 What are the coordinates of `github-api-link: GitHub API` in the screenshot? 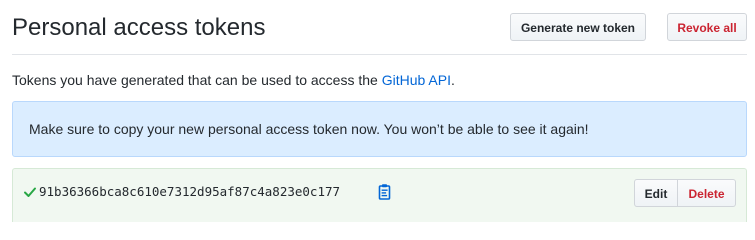 It's located at (416, 80).